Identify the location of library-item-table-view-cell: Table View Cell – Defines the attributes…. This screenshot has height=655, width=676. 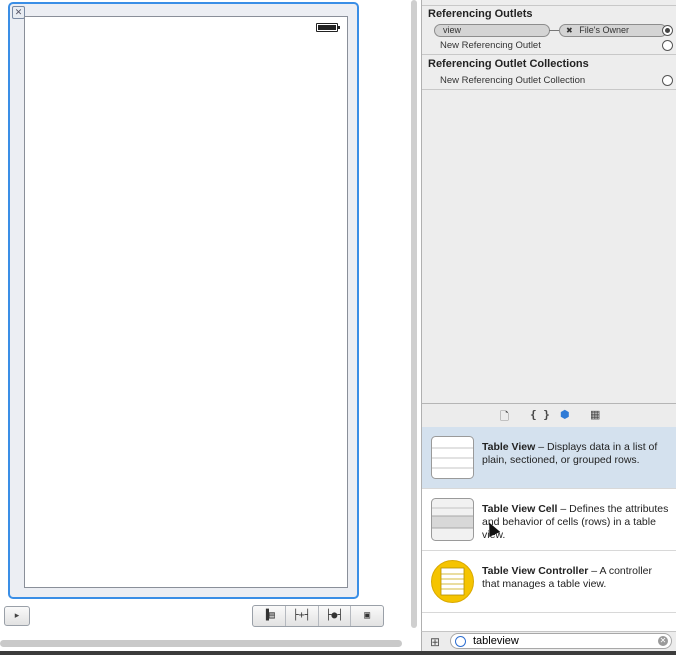
(549, 520).